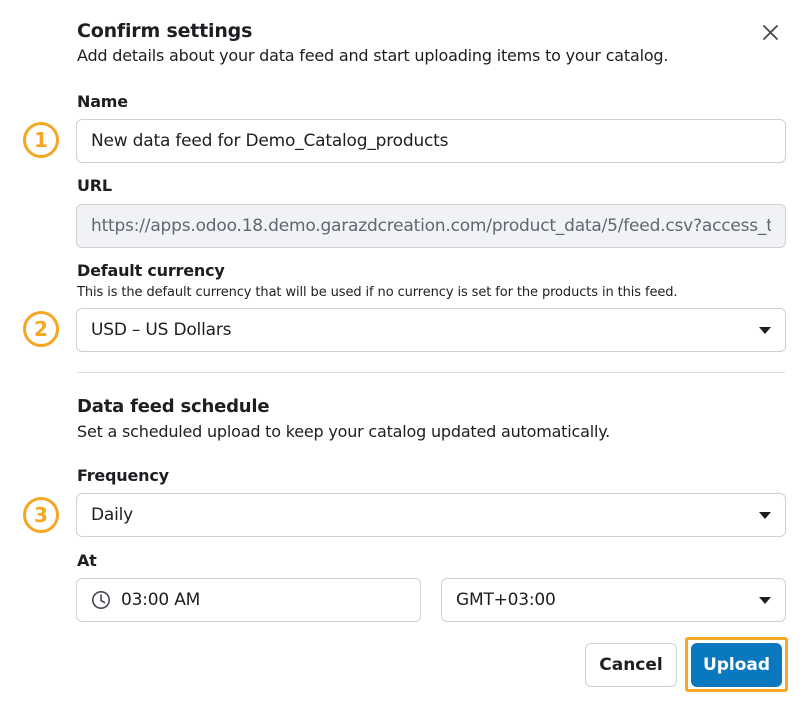  I want to click on close-icon, so click(770, 32).